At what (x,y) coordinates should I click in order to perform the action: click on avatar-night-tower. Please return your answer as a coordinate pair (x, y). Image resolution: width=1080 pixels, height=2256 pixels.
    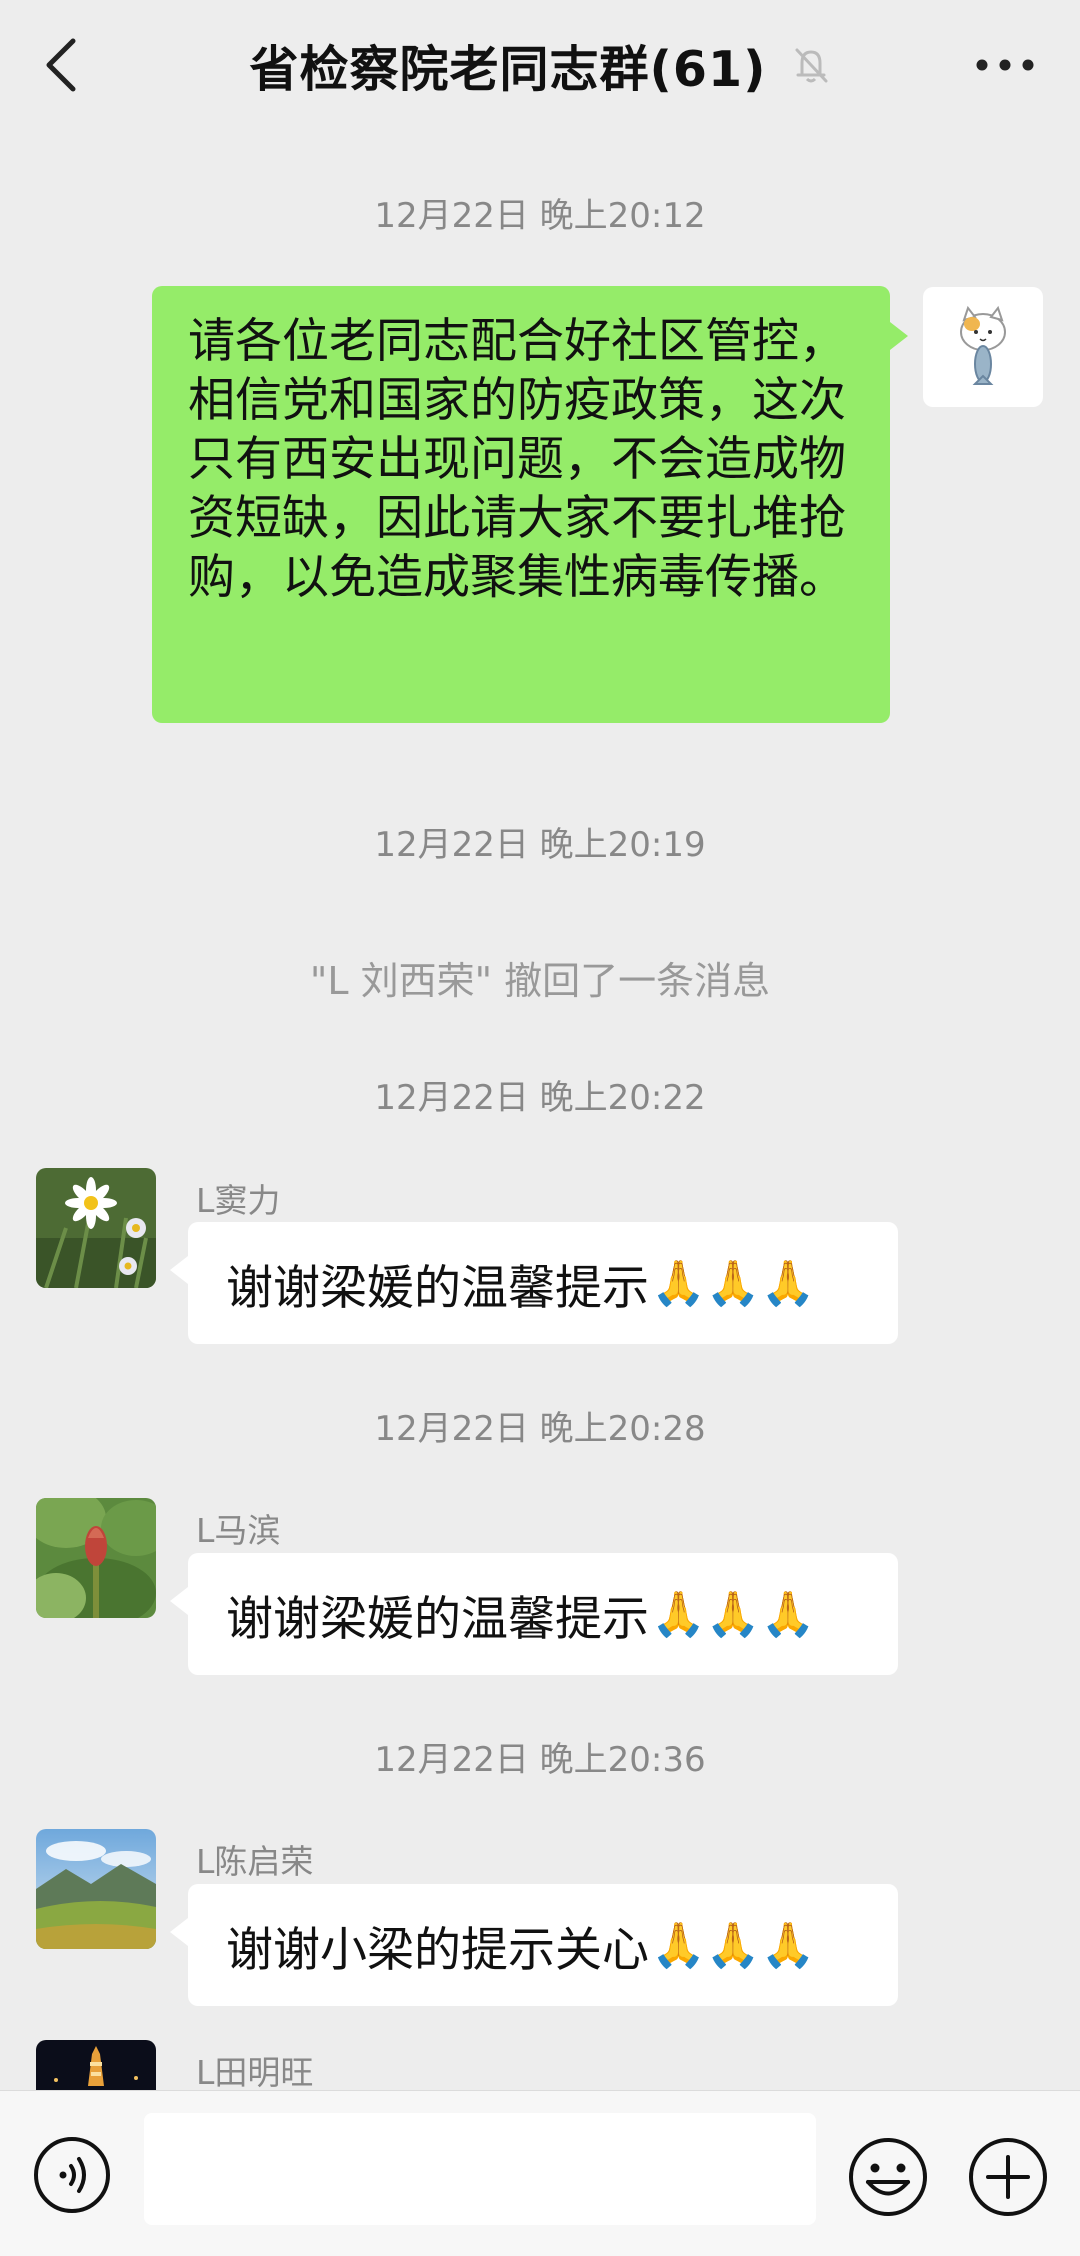
    Looking at the image, I should click on (96, 2065).